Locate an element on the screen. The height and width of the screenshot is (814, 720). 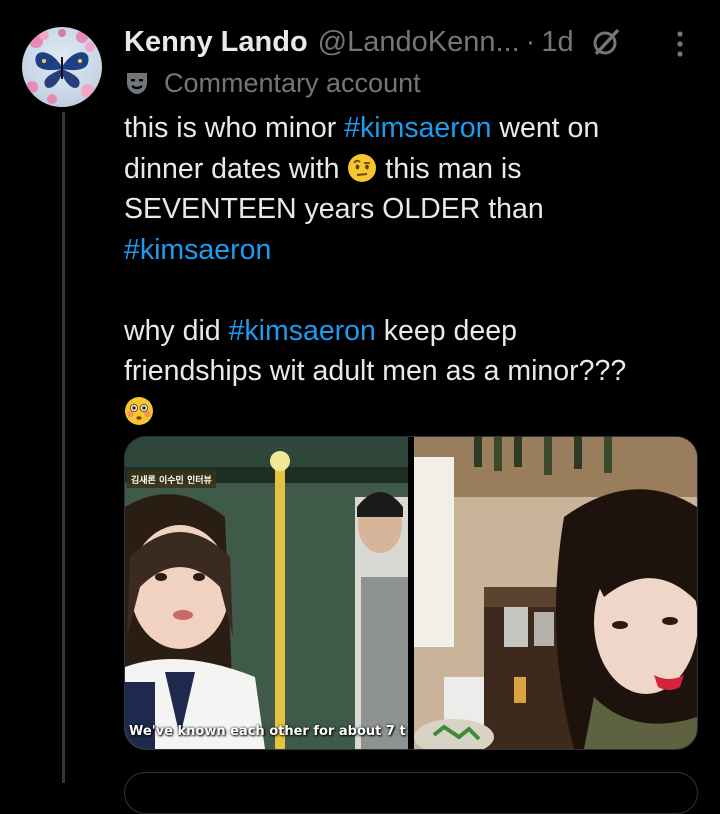
tweet-header: Kenny Lando @LandoKenn... · 1d is located at coordinates (373, 42).